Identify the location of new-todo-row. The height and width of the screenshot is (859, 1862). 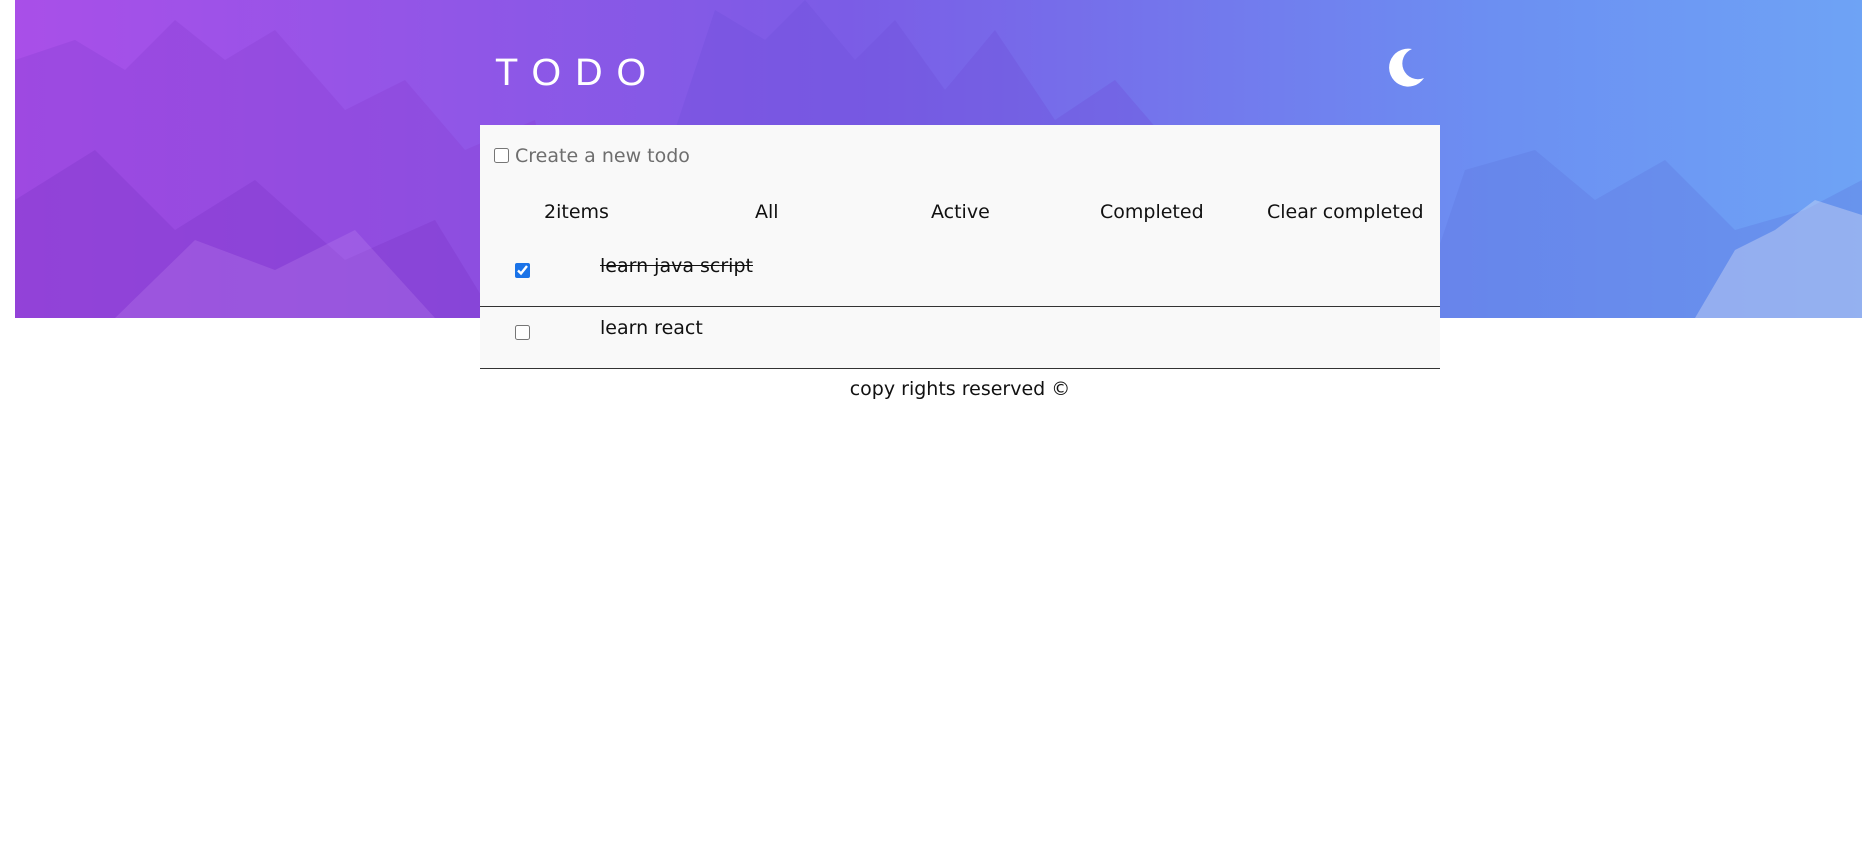
(960, 157).